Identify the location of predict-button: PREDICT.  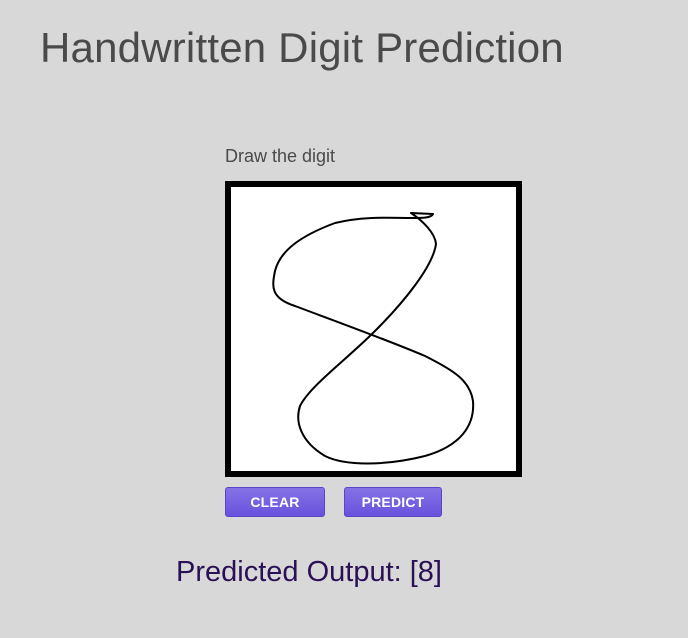
(393, 502).